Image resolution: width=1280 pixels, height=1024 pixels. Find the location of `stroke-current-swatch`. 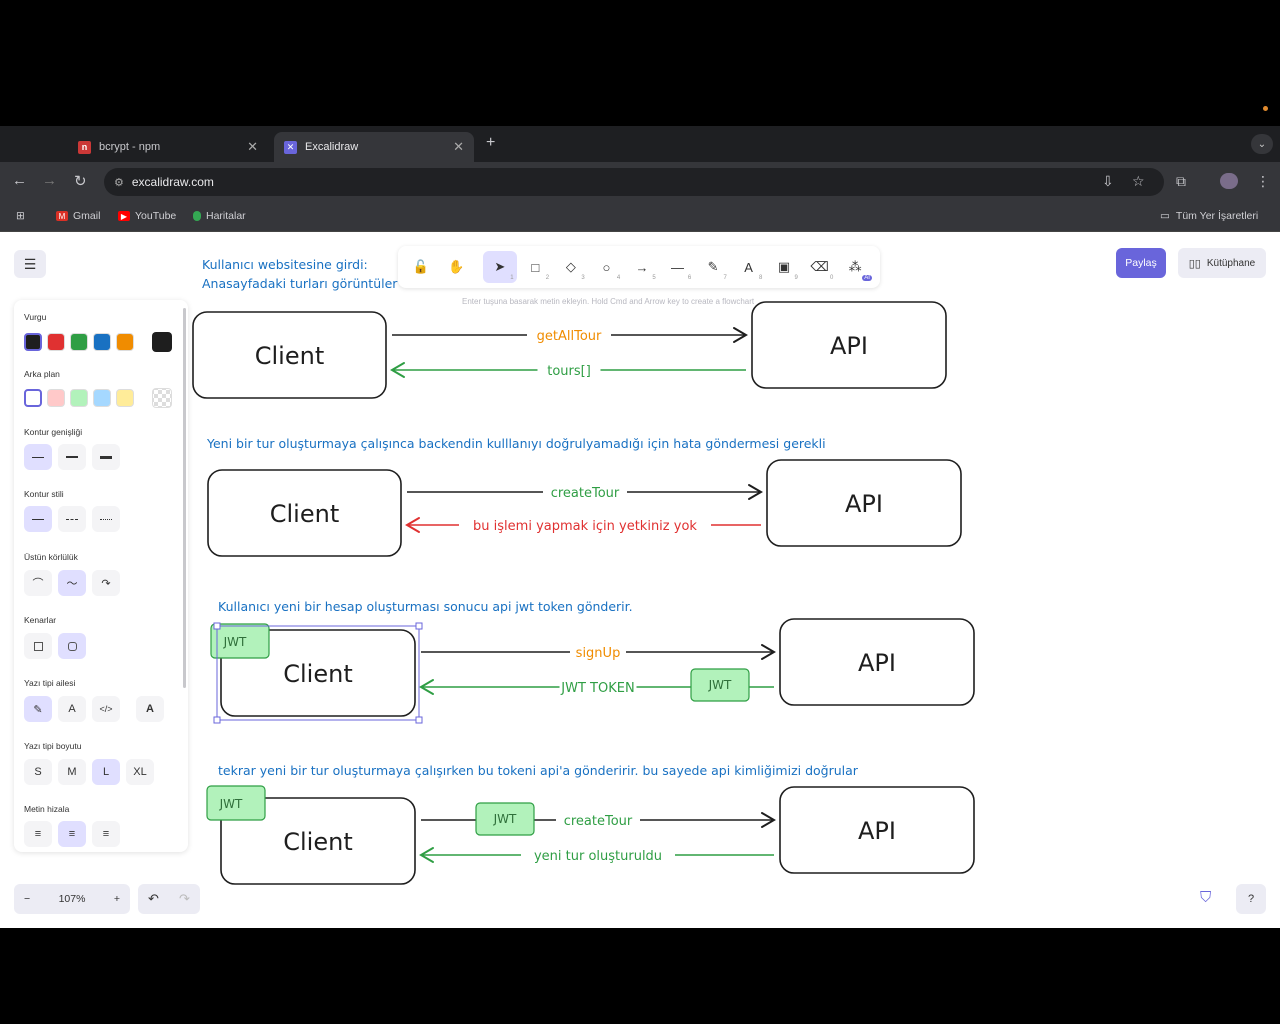

stroke-current-swatch is located at coordinates (162, 342).